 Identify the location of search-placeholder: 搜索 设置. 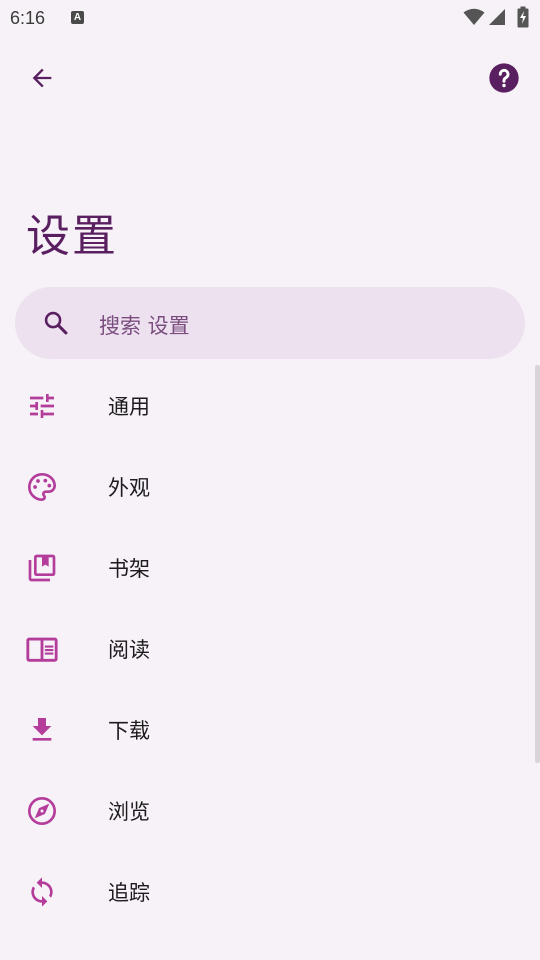
(144, 326).